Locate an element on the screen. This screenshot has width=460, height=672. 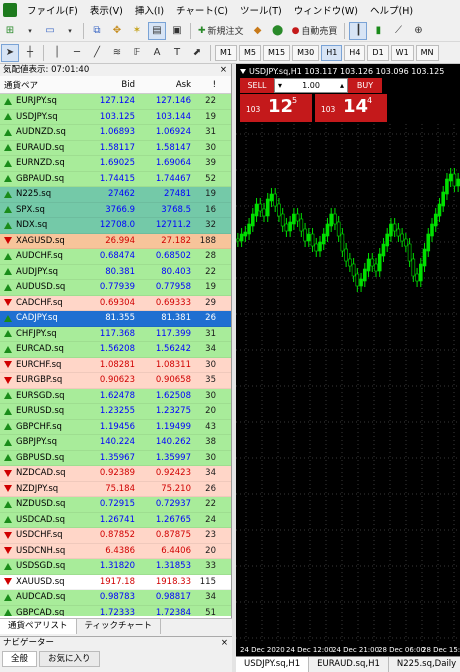
table-row: EURAUD.sq 1.58117 1.58147 30 is located at coordinates (115, 148).